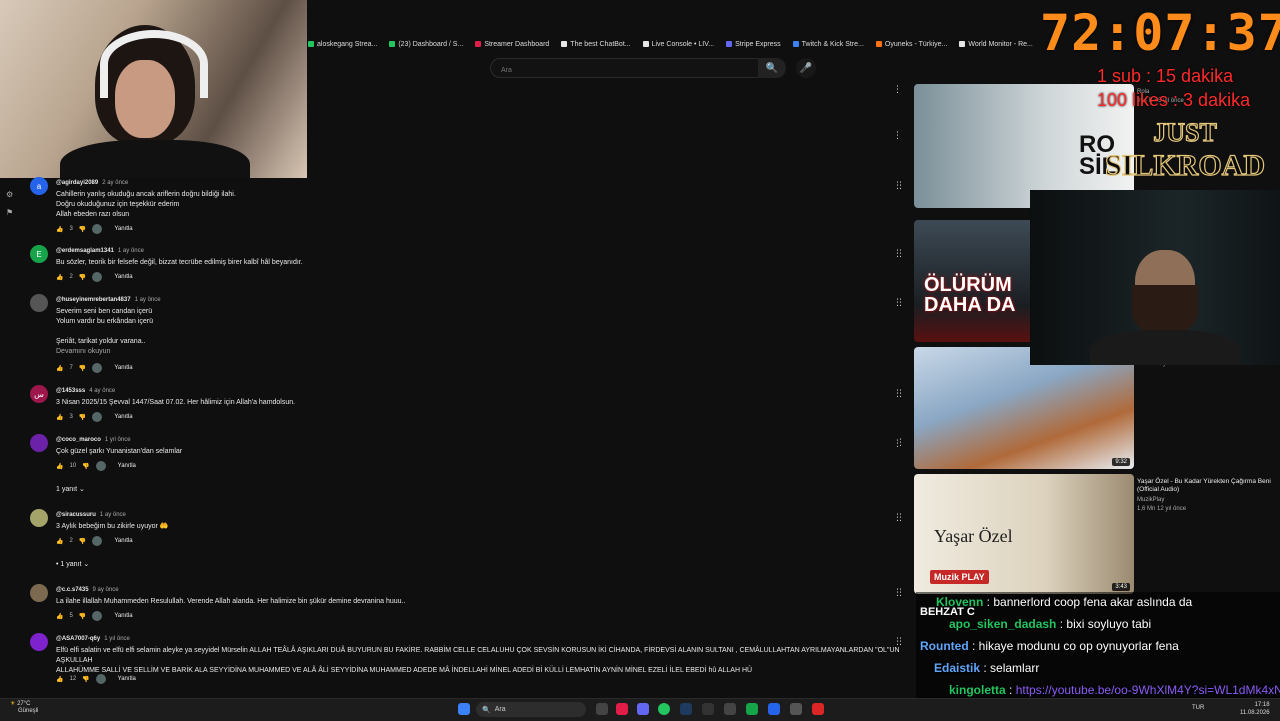 The image size is (1280, 721). Describe the element at coordinates (39, 254) in the screenshot. I see `avatar: E` at that location.